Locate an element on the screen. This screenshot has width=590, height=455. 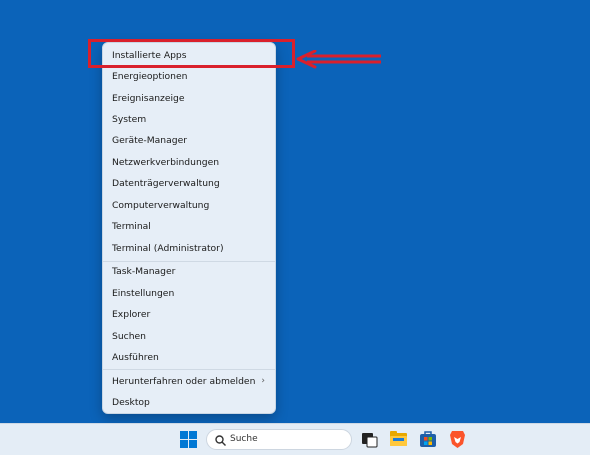
menu-item-terminal: Terminal is located at coordinates (189, 226).